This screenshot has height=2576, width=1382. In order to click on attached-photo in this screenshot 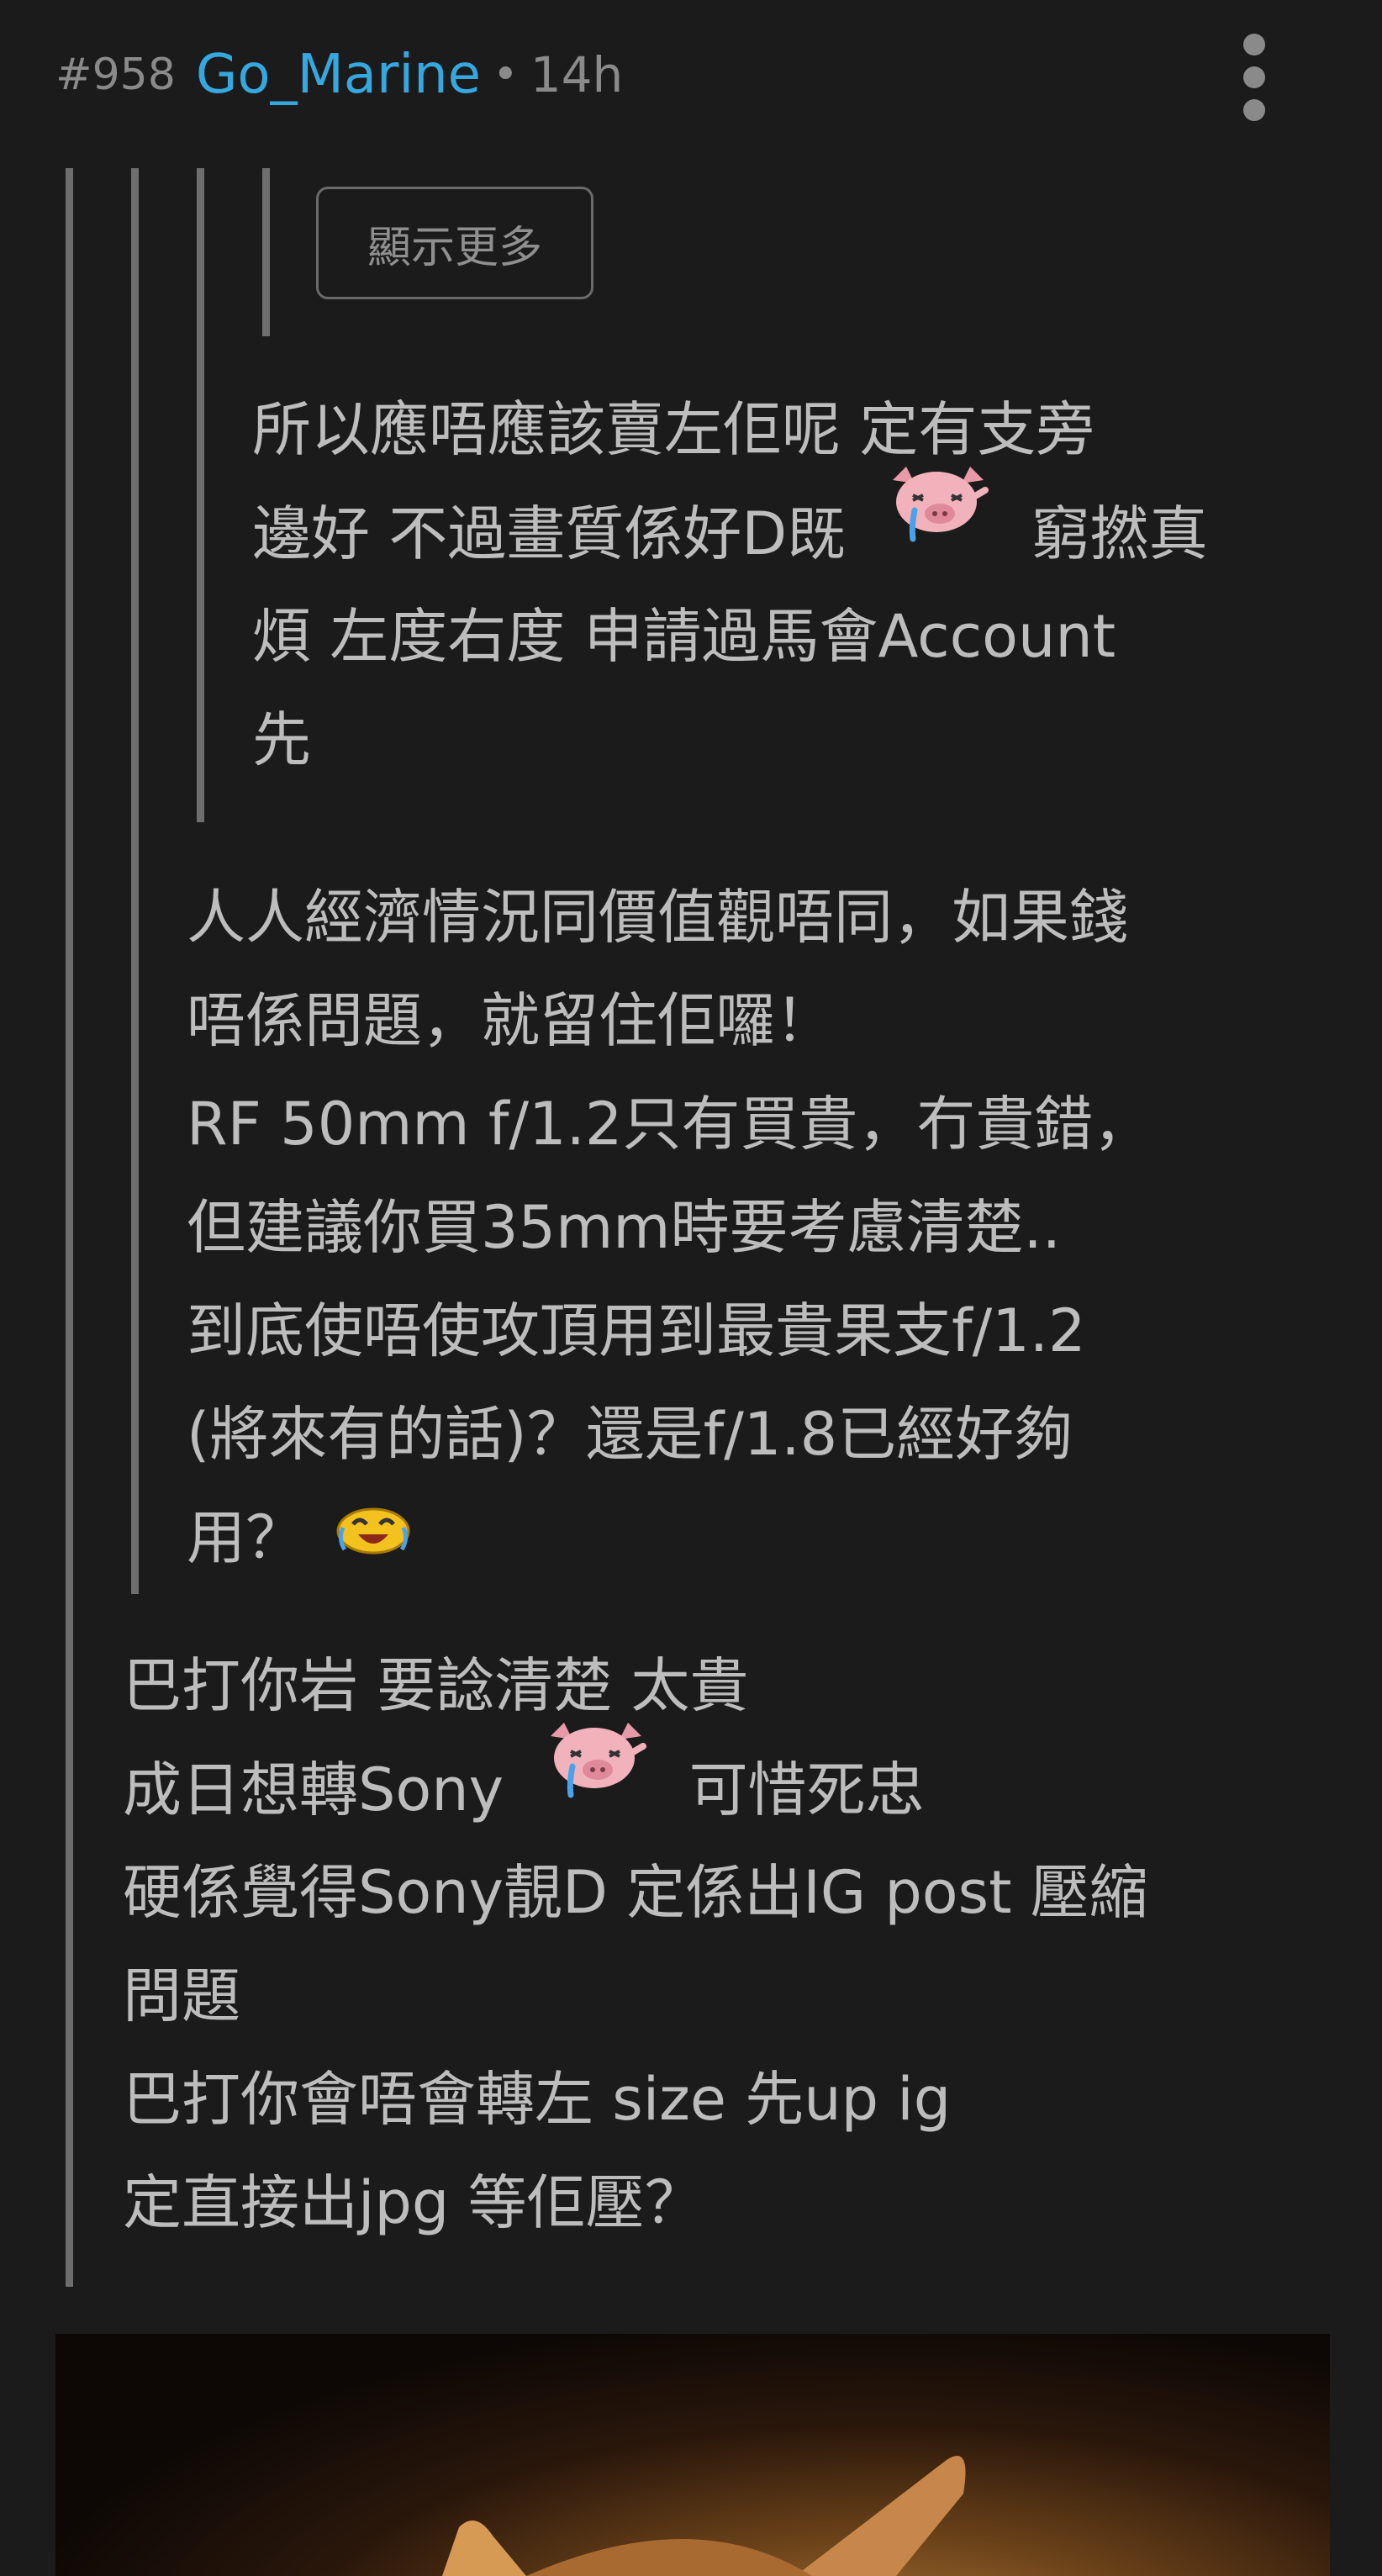, I will do `click(693, 2455)`.